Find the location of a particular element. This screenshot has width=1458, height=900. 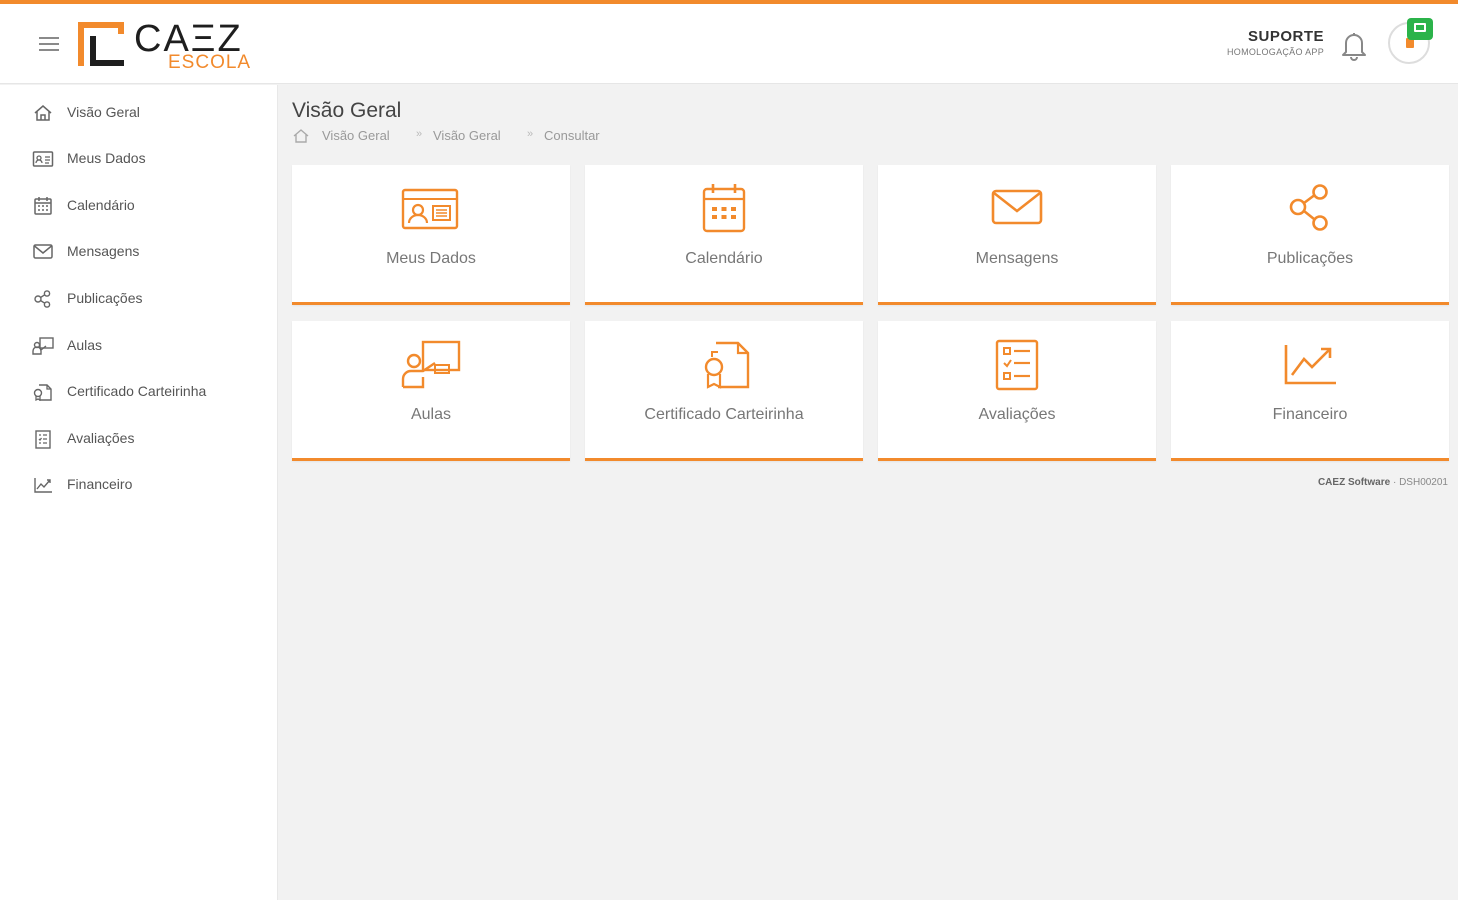

tile-label: Meus Dados is located at coordinates (431, 258).